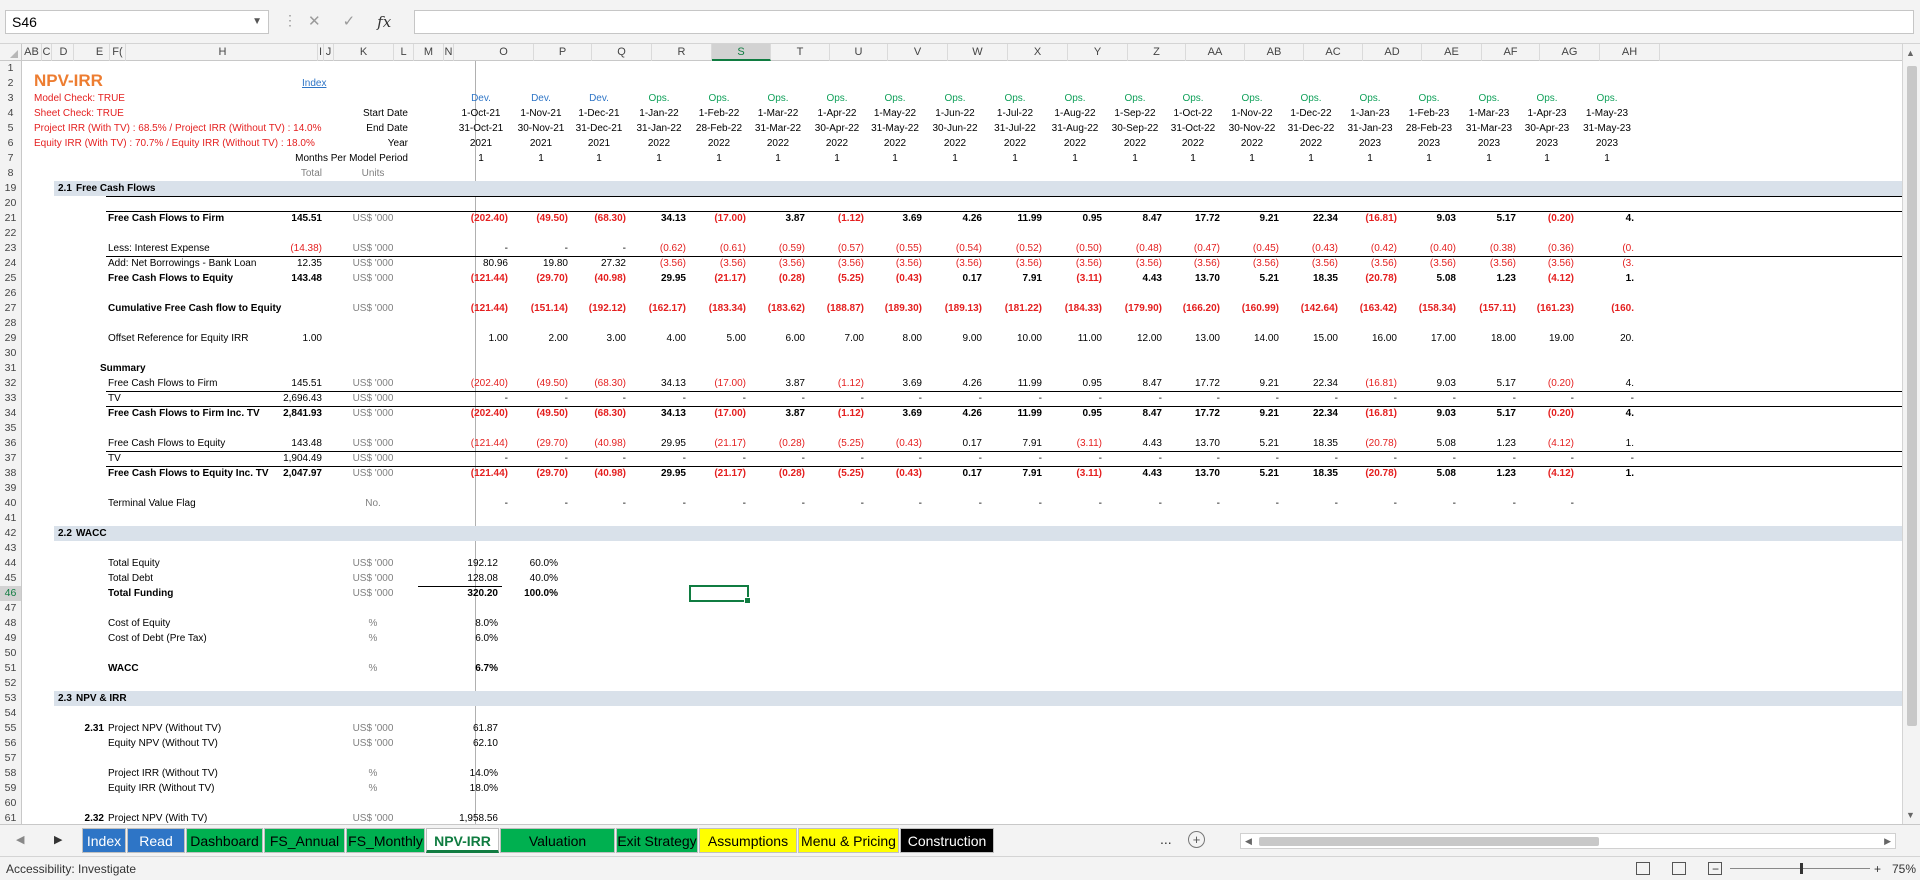 The width and height of the screenshot is (1920, 881). What do you see at coordinates (1333, 52) in the screenshot?
I see `column-header: AC` at bounding box center [1333, 52].